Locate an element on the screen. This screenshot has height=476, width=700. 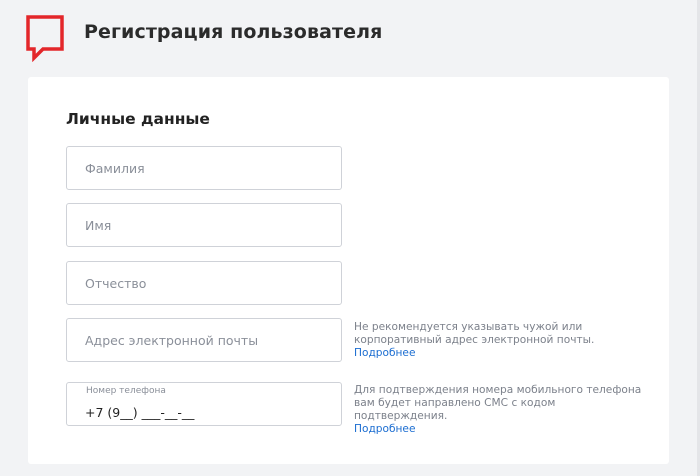
middle-name-field is located at coordinates (204, 283).